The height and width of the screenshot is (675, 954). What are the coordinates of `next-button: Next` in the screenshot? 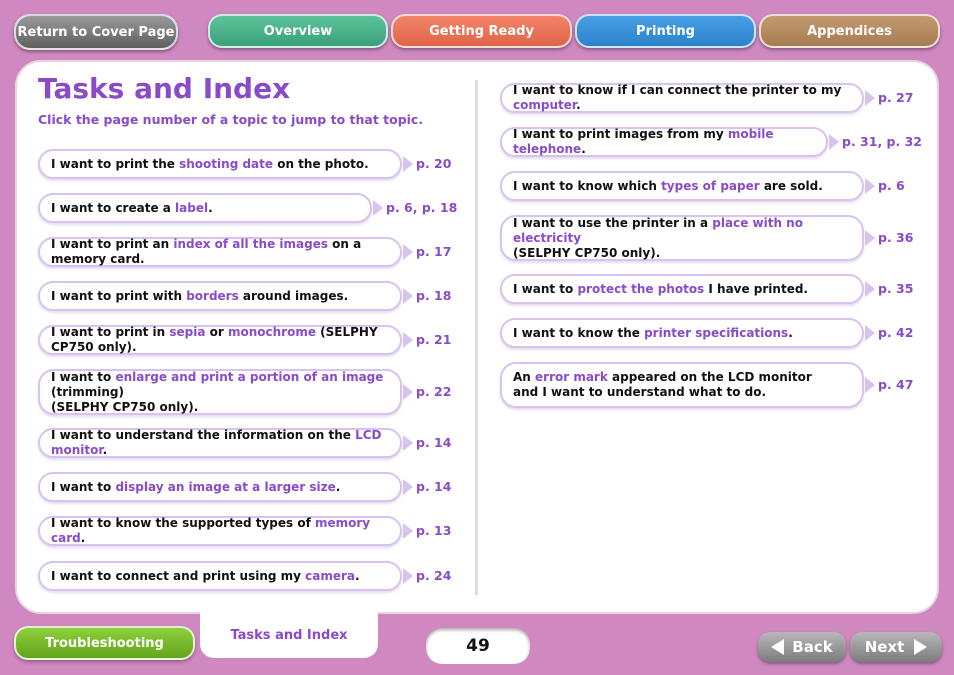 It's located at (896, 647).